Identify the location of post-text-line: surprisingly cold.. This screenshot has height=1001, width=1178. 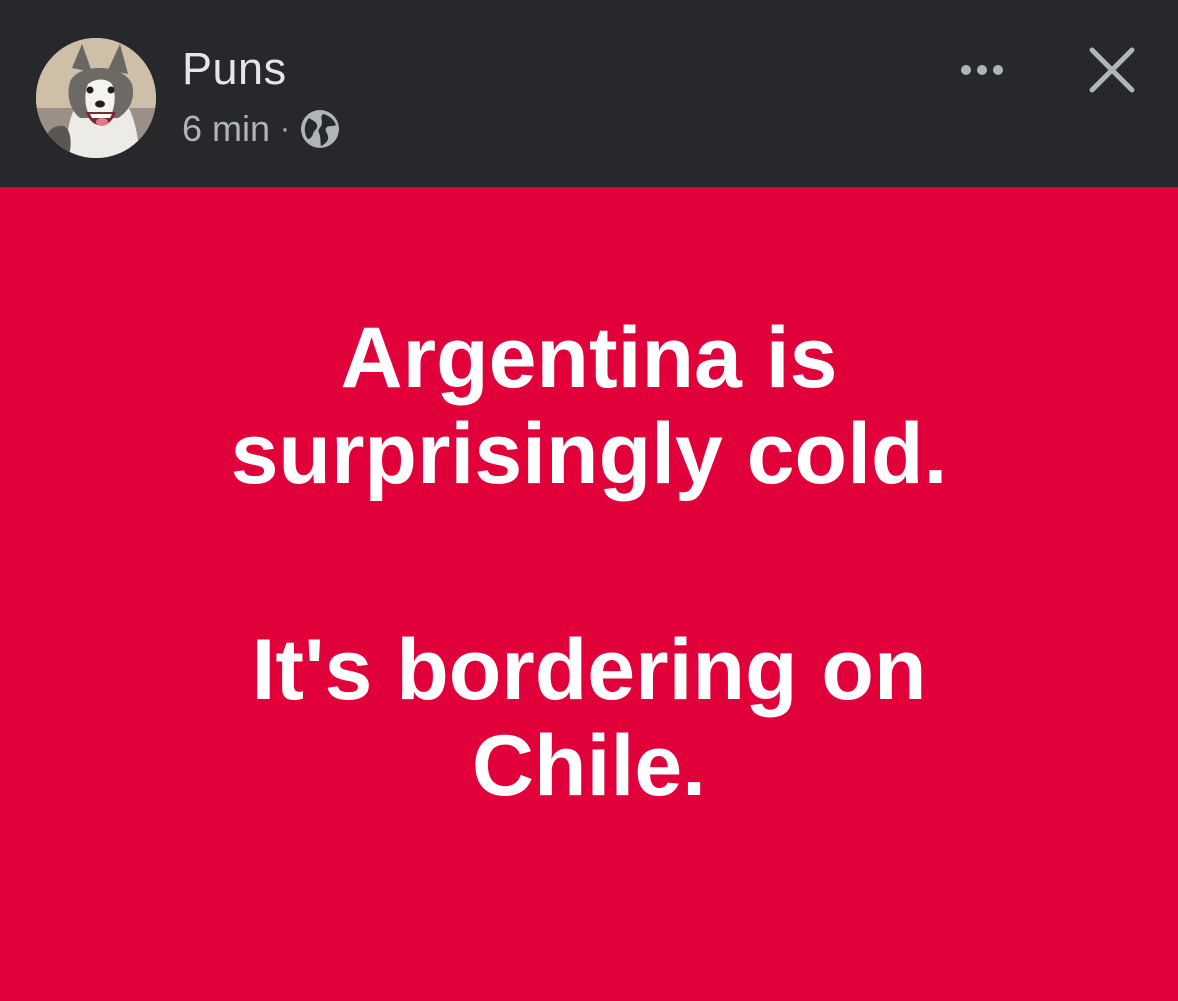
(589, 454).